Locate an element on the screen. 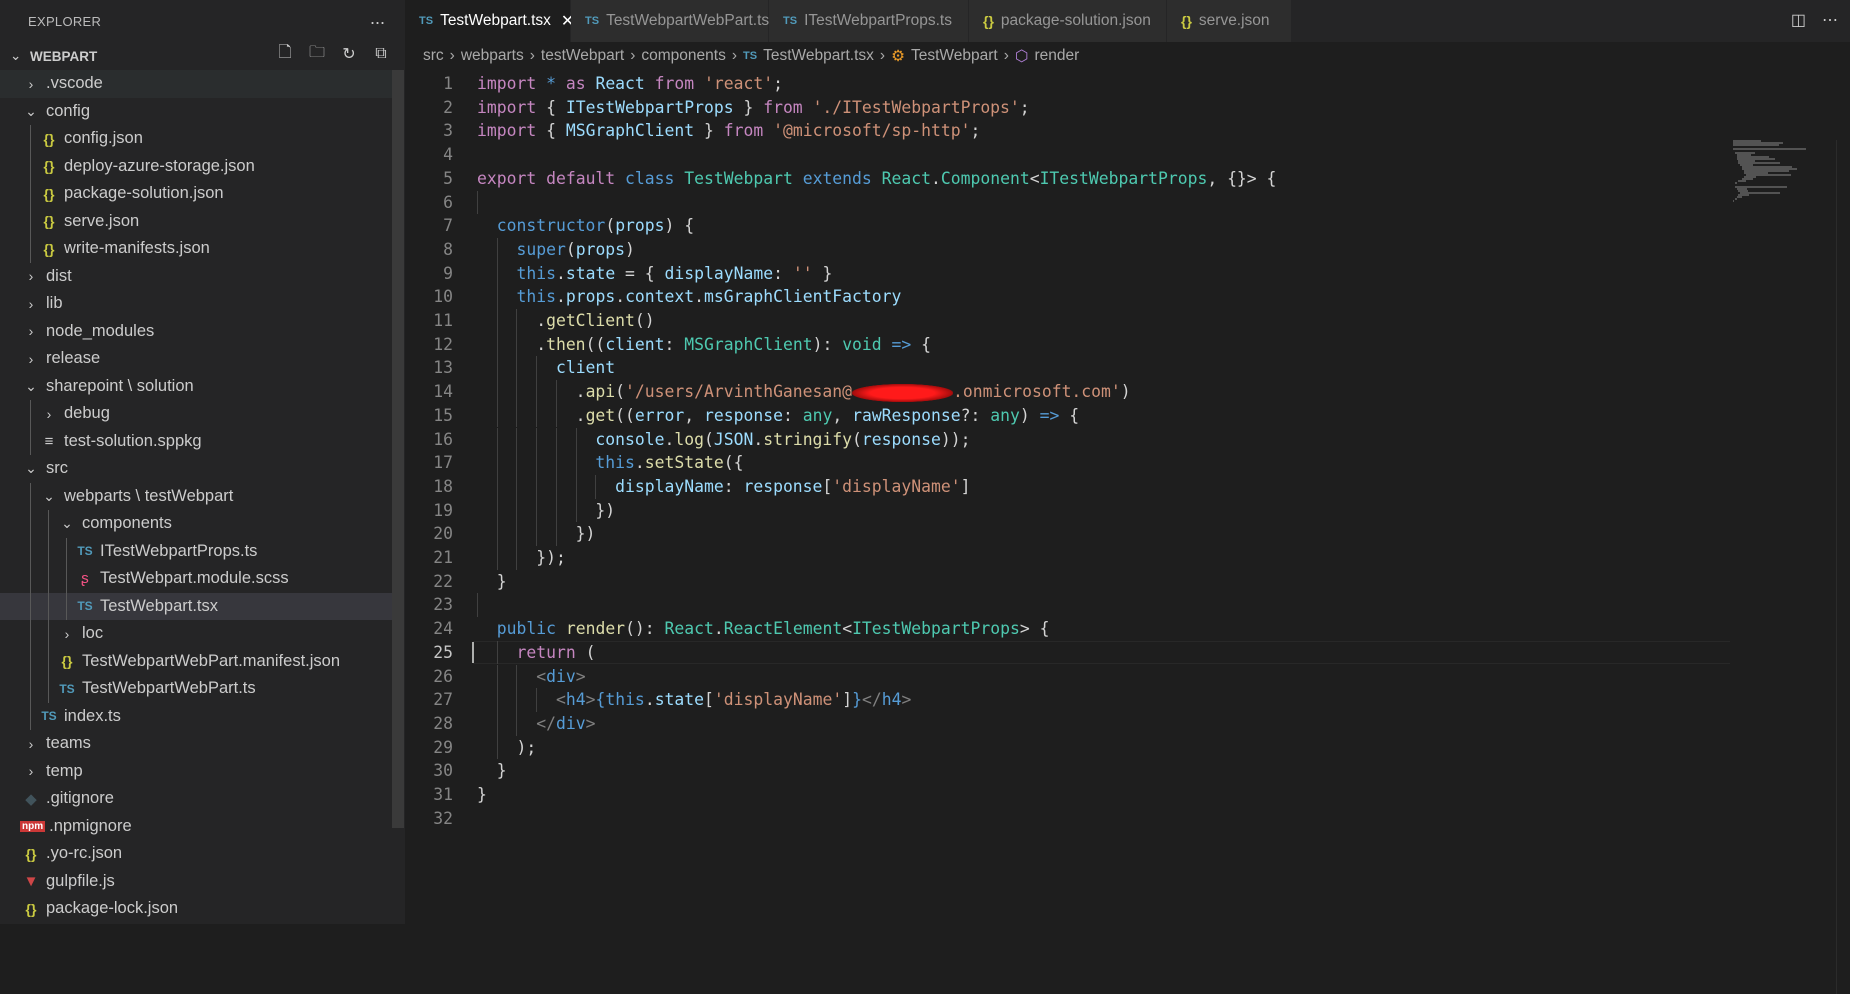 The height and width of the screenshot is (994, 1850). git-file-icon: ◆ is located at coordinates (31, 799).